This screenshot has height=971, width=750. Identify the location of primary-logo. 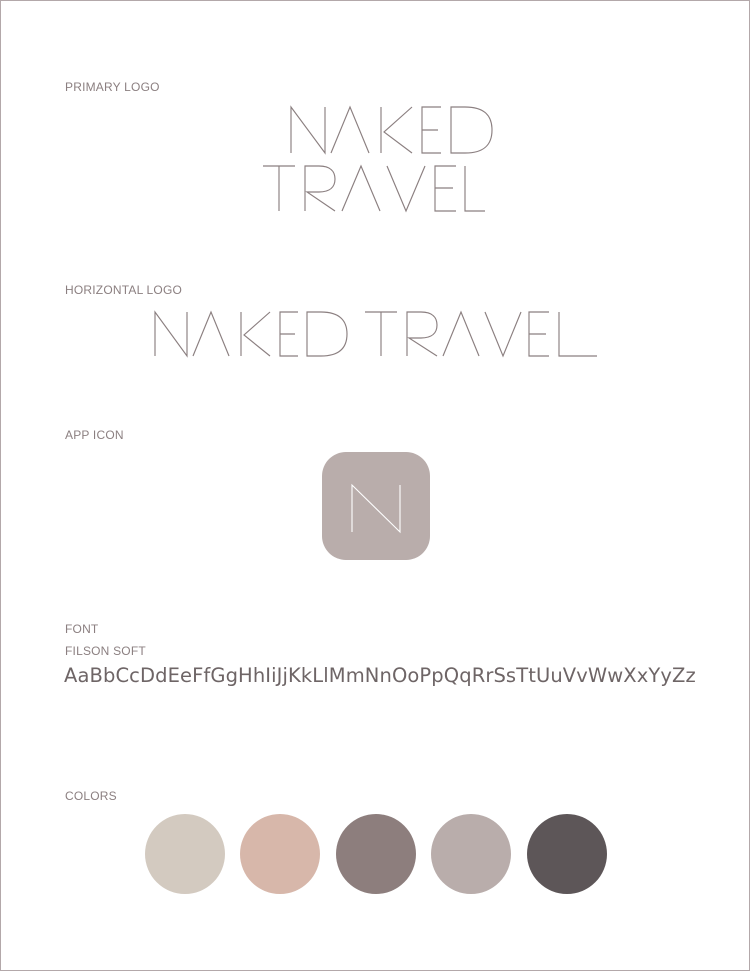
(379, 158).